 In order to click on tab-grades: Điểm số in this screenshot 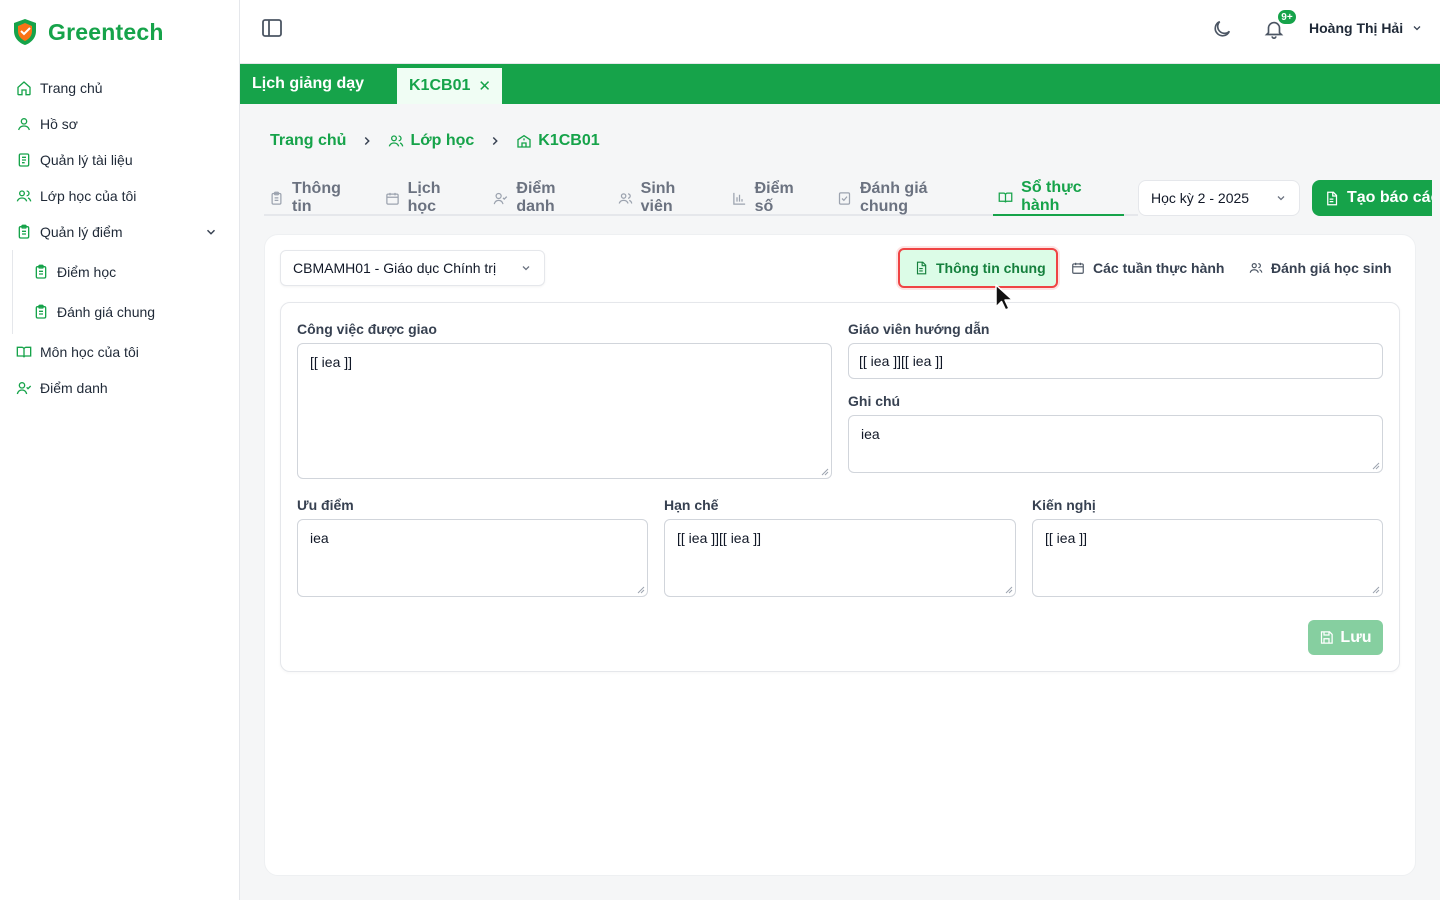, I will do `click(772, 198)`.